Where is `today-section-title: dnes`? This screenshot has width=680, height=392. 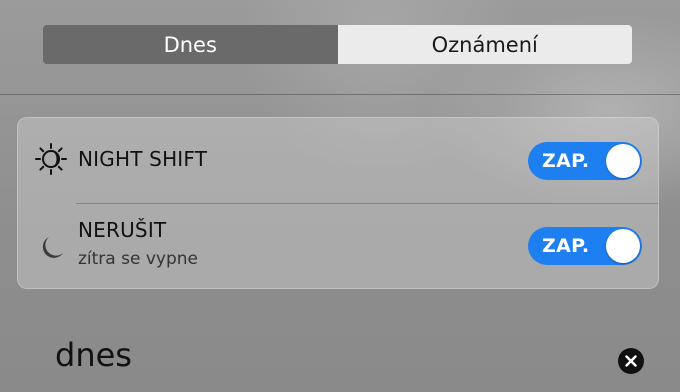
today-section-title: dnes is located at coordinates (93, 355).